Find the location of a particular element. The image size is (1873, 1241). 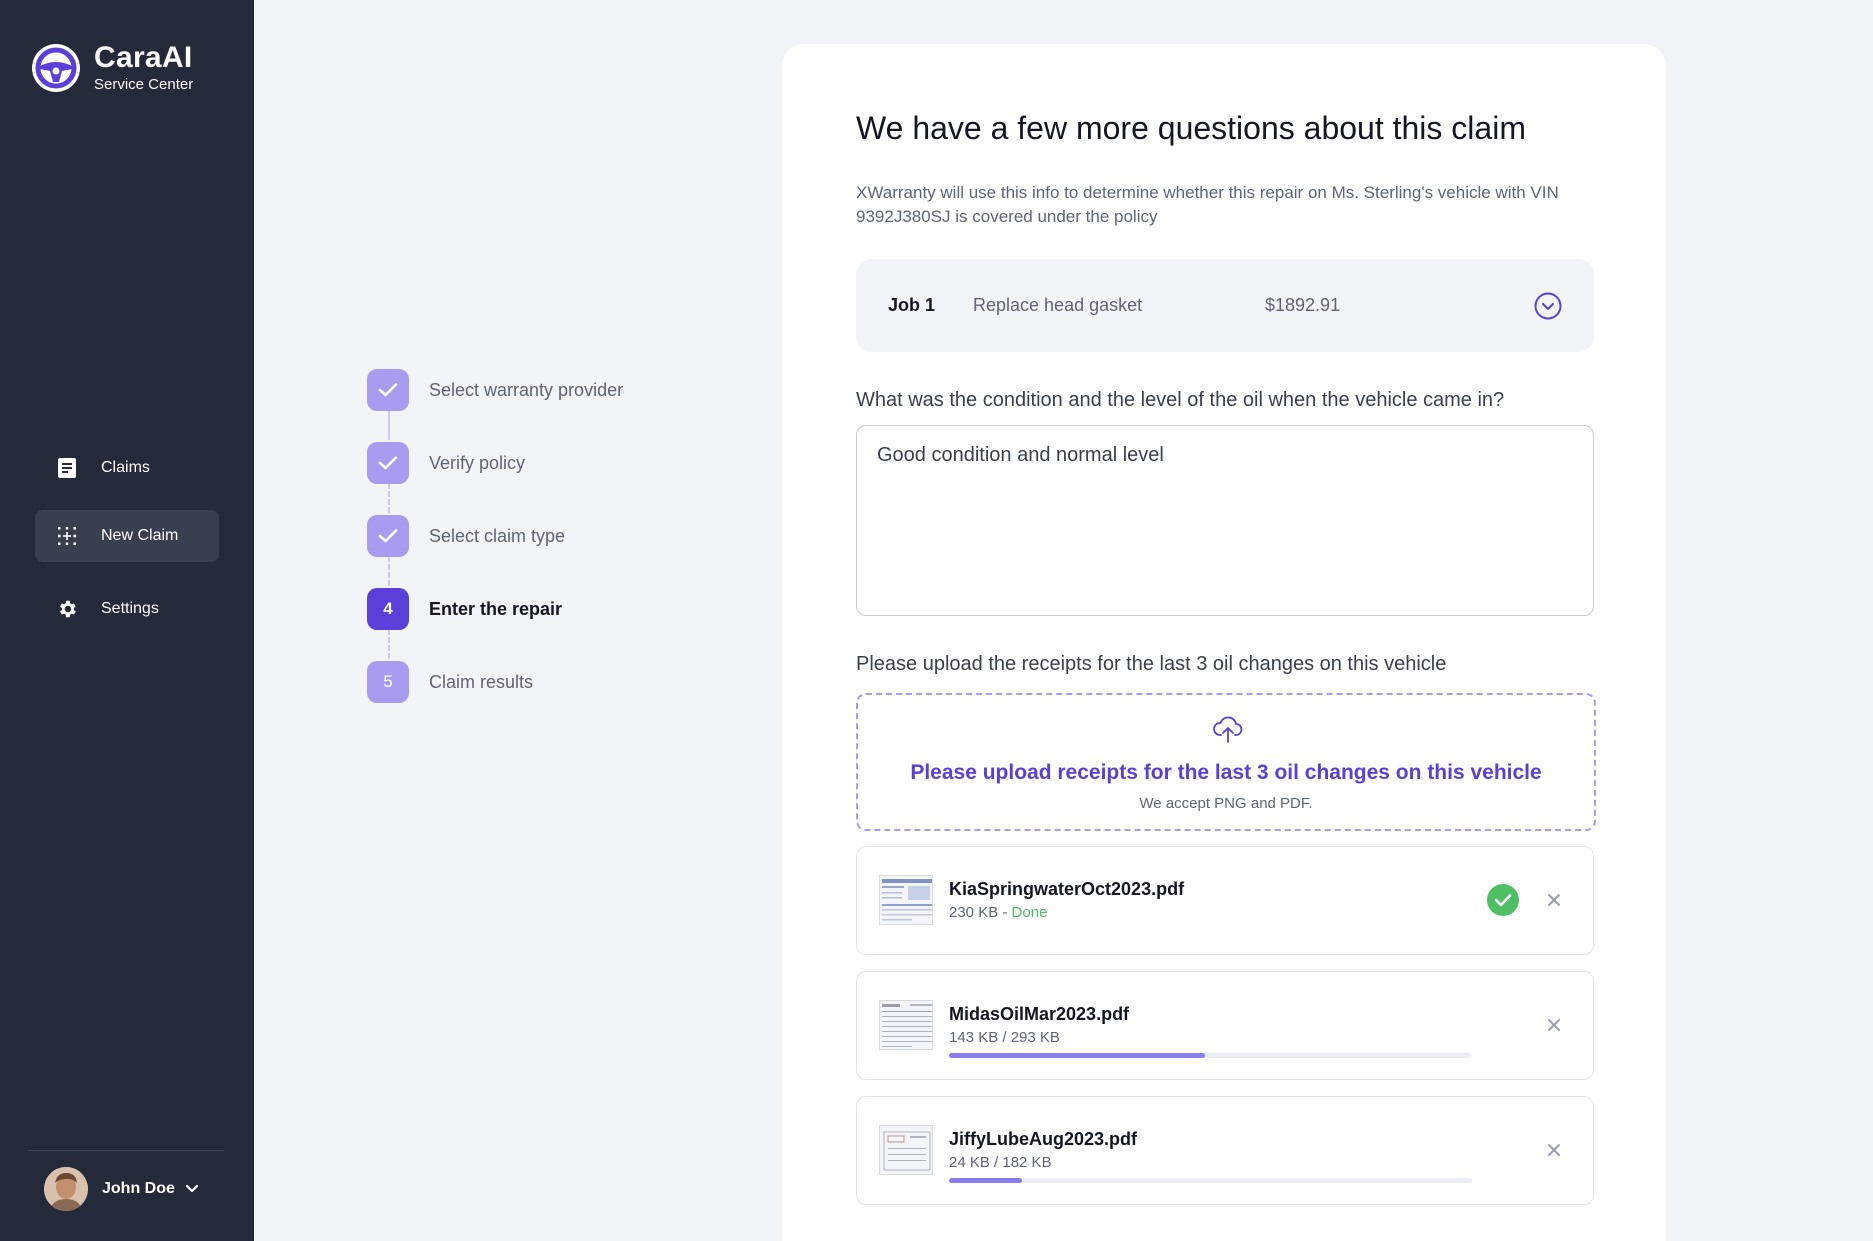

nav-item-new-claim: New Claim is located at coordinates (127, 536).